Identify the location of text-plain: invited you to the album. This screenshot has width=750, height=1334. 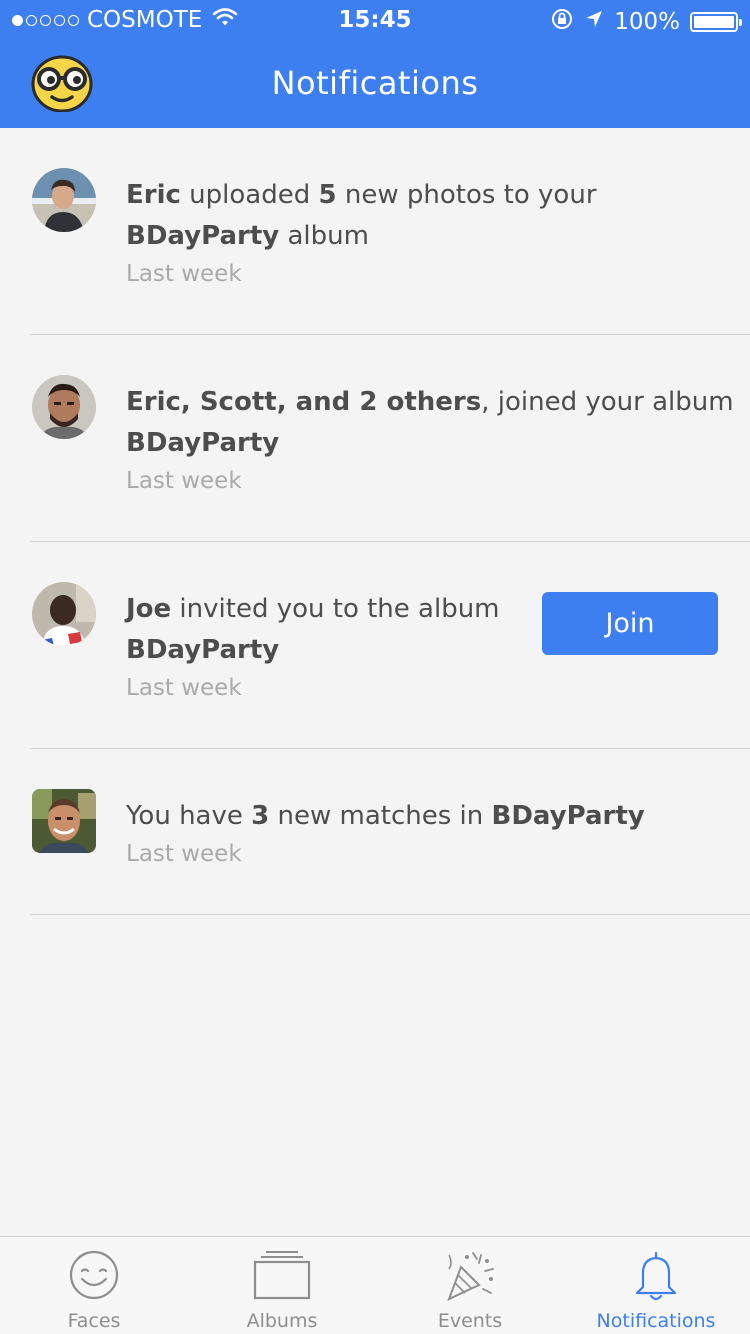
(335, 609).